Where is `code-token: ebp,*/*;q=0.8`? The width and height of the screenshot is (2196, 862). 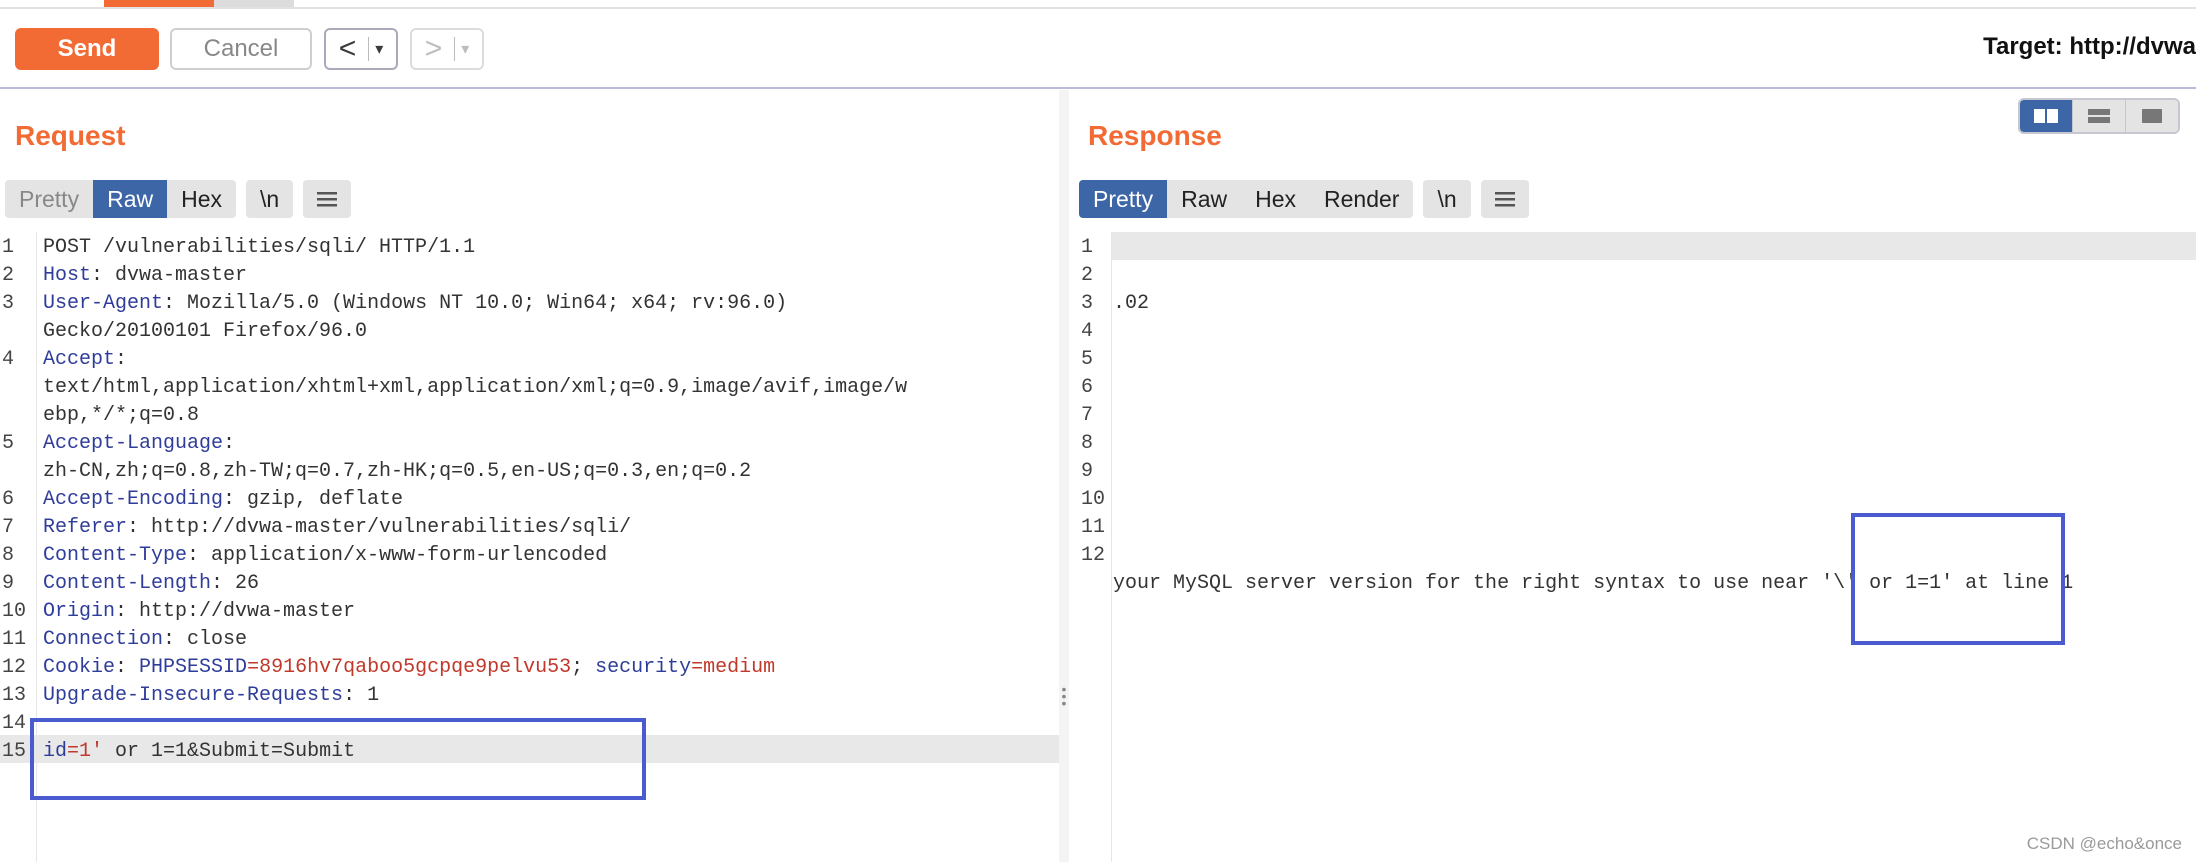 code-token: ebp,*/*;q=0.8 is located at coordinates (121, 415).